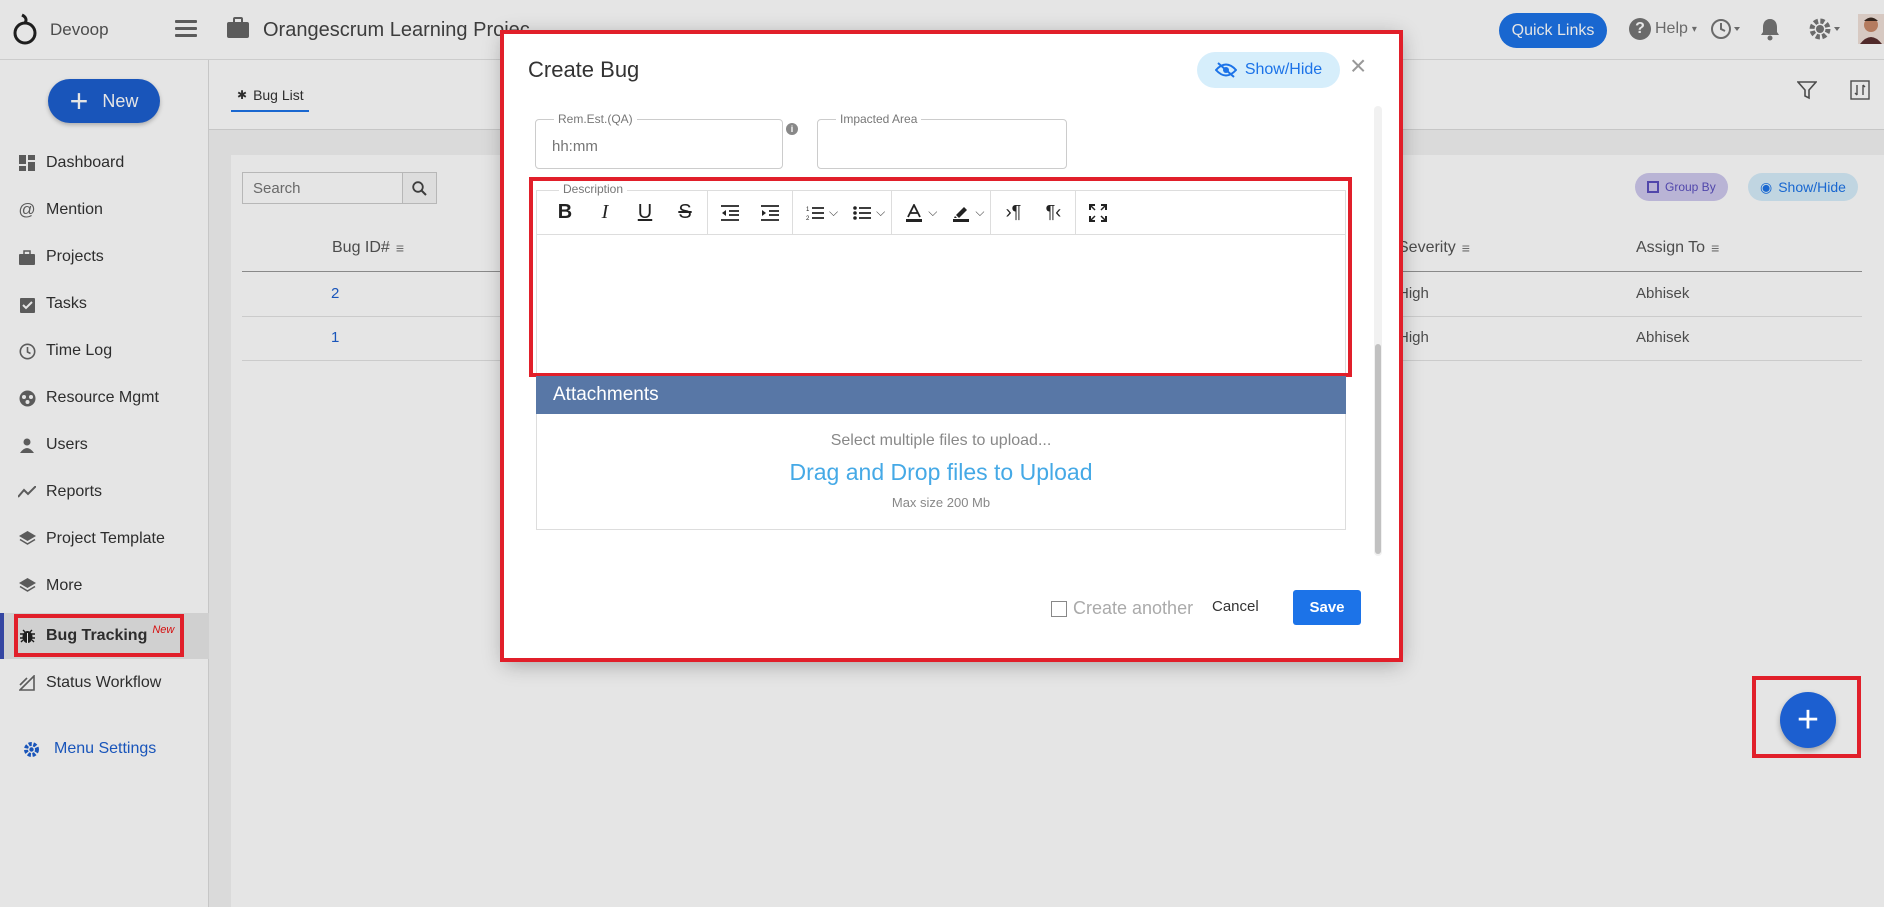 This screenshot has width=1884, height=907. What do you see at coordinates (961, 214) in the screenshot?
I see `highlighter-icon` at bounding box center [961, 214].